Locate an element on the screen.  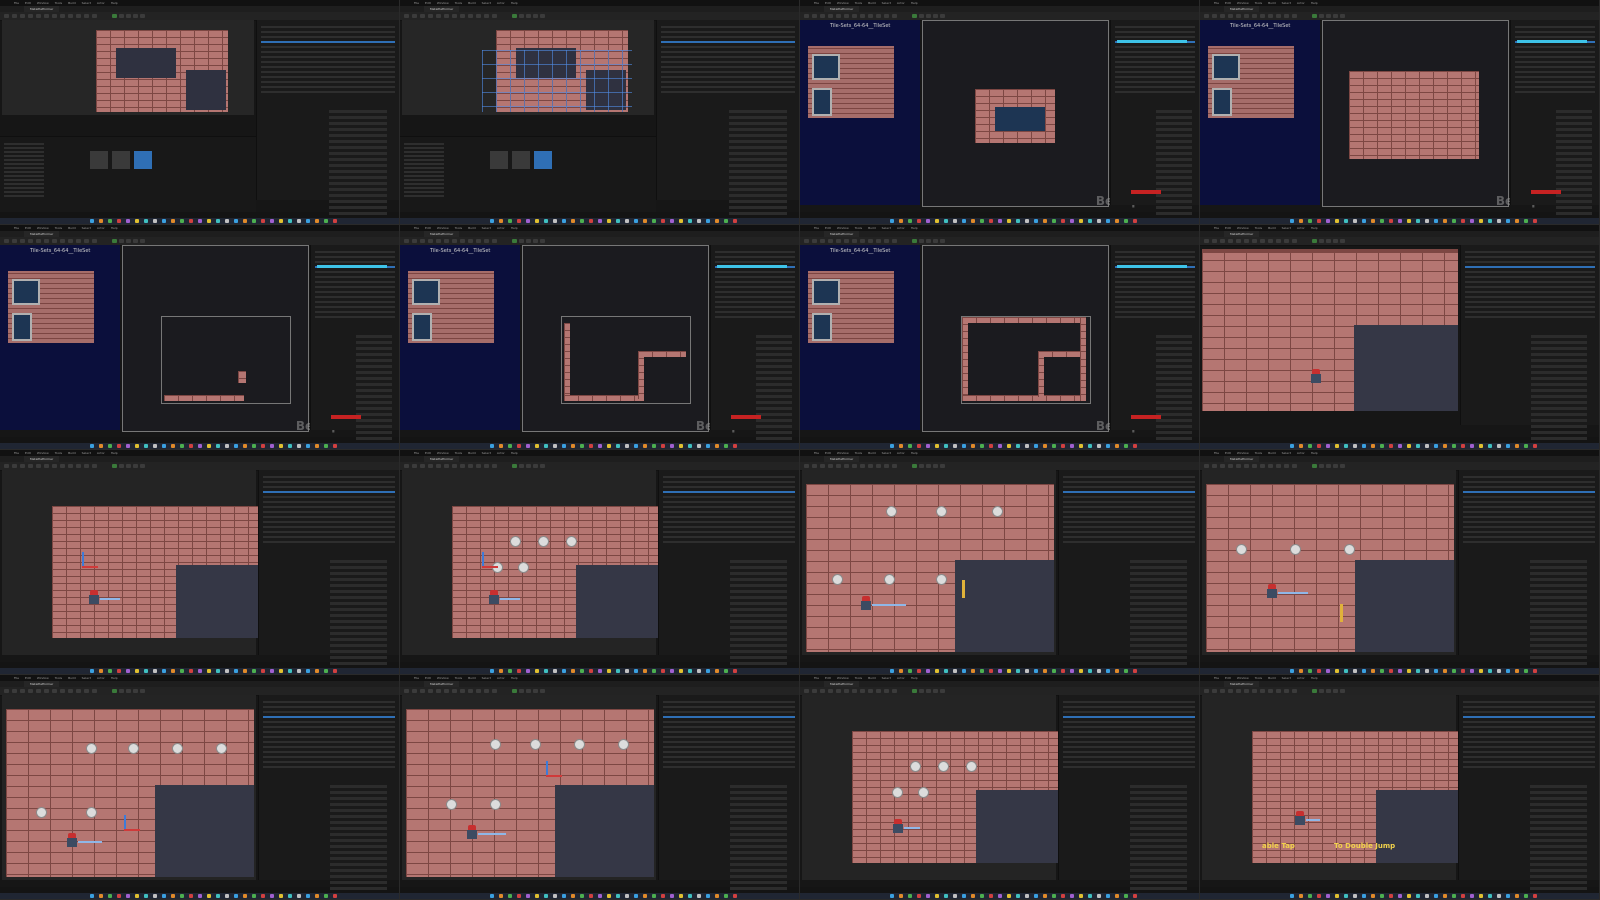
level-viewport is located at coordinates (128, 67).